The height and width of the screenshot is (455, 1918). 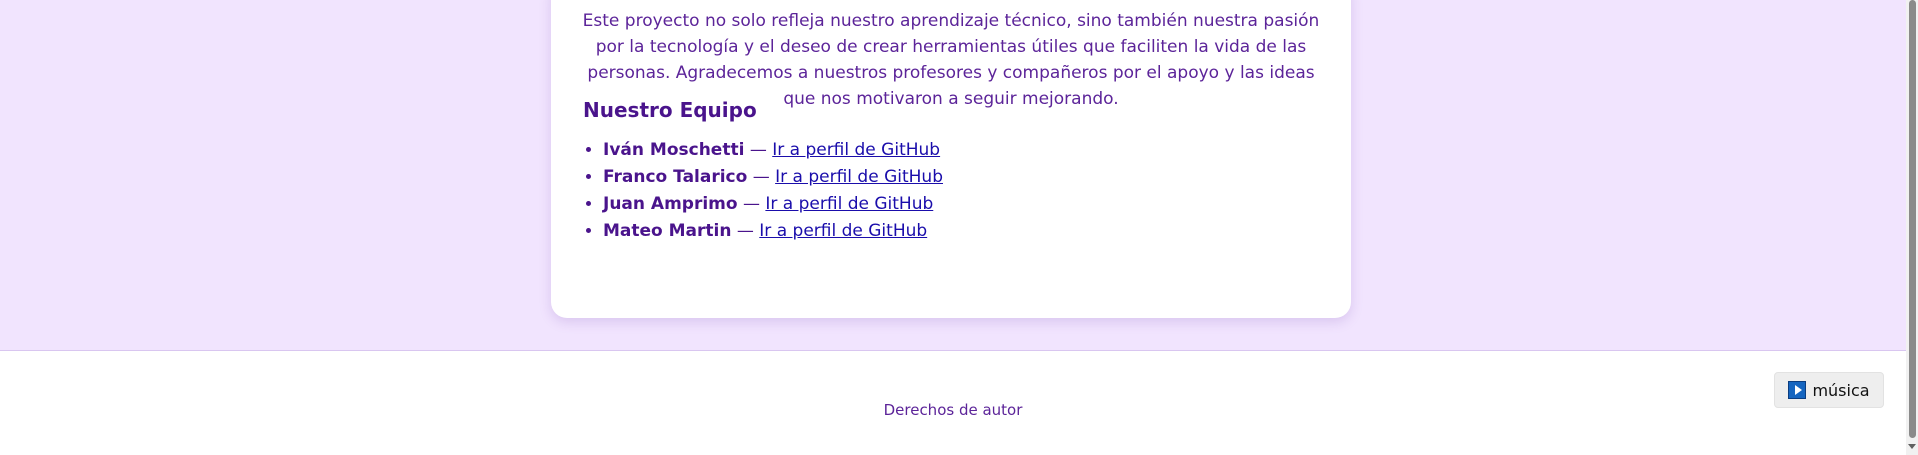 I want to click on footer-copyright: Derechos de autor, so click(x=953, y=410).